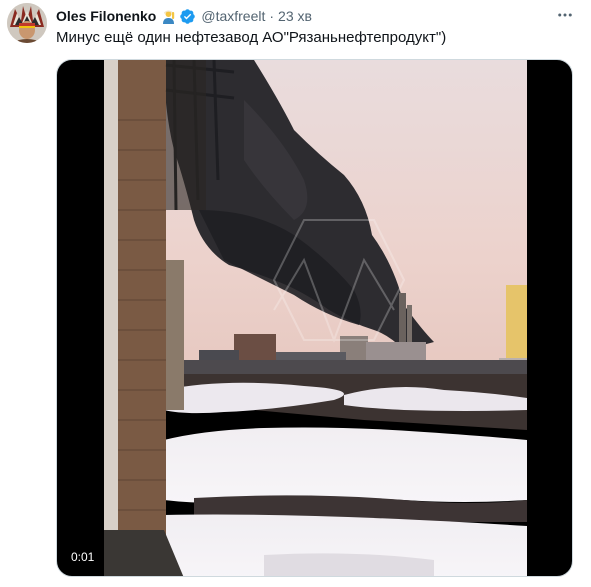 This screenshot has width=591, height=587. What do you see at coordinates (83, 557) in the screenshot?
I see `video-timestamp: 0:01` at bounding box center [83, 557].